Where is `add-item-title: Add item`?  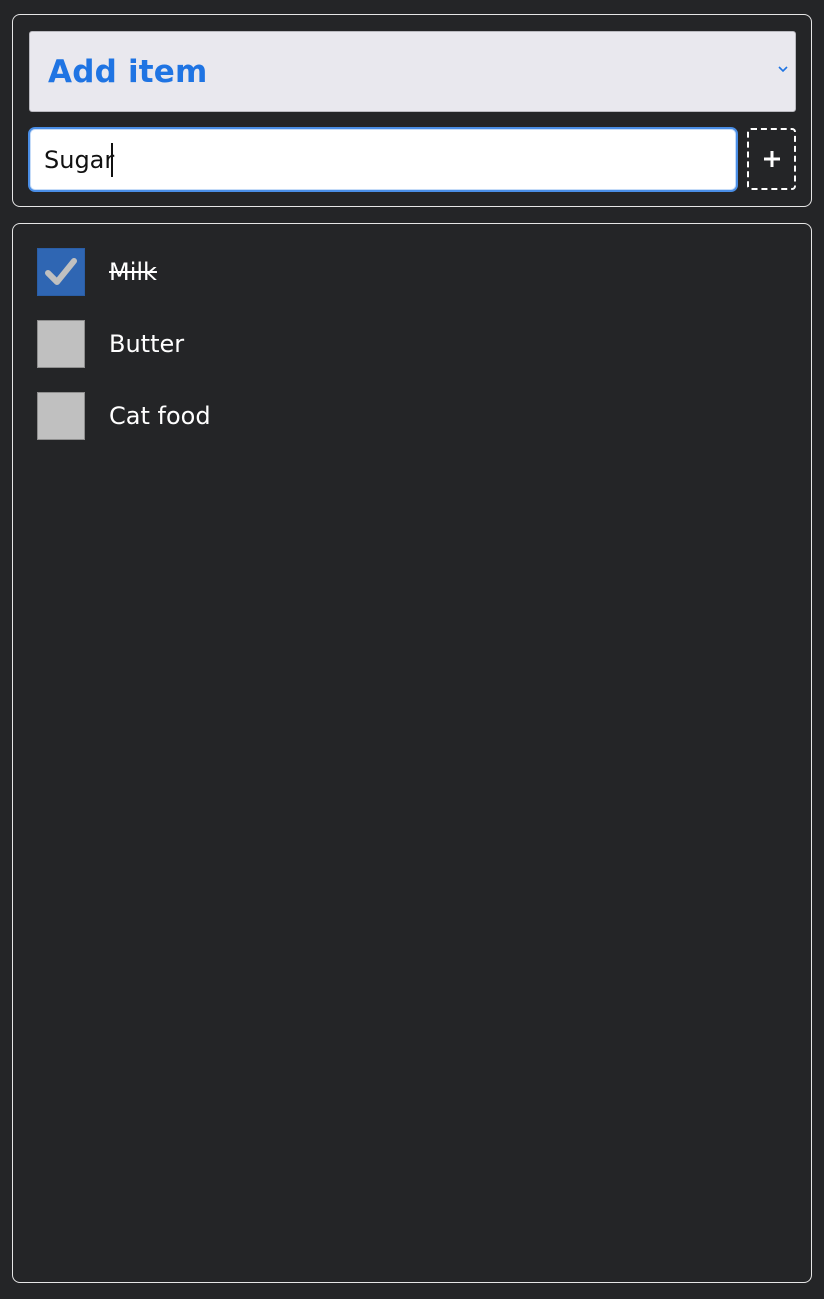 add-item-title: Add item is located at coordinates (128, 71).